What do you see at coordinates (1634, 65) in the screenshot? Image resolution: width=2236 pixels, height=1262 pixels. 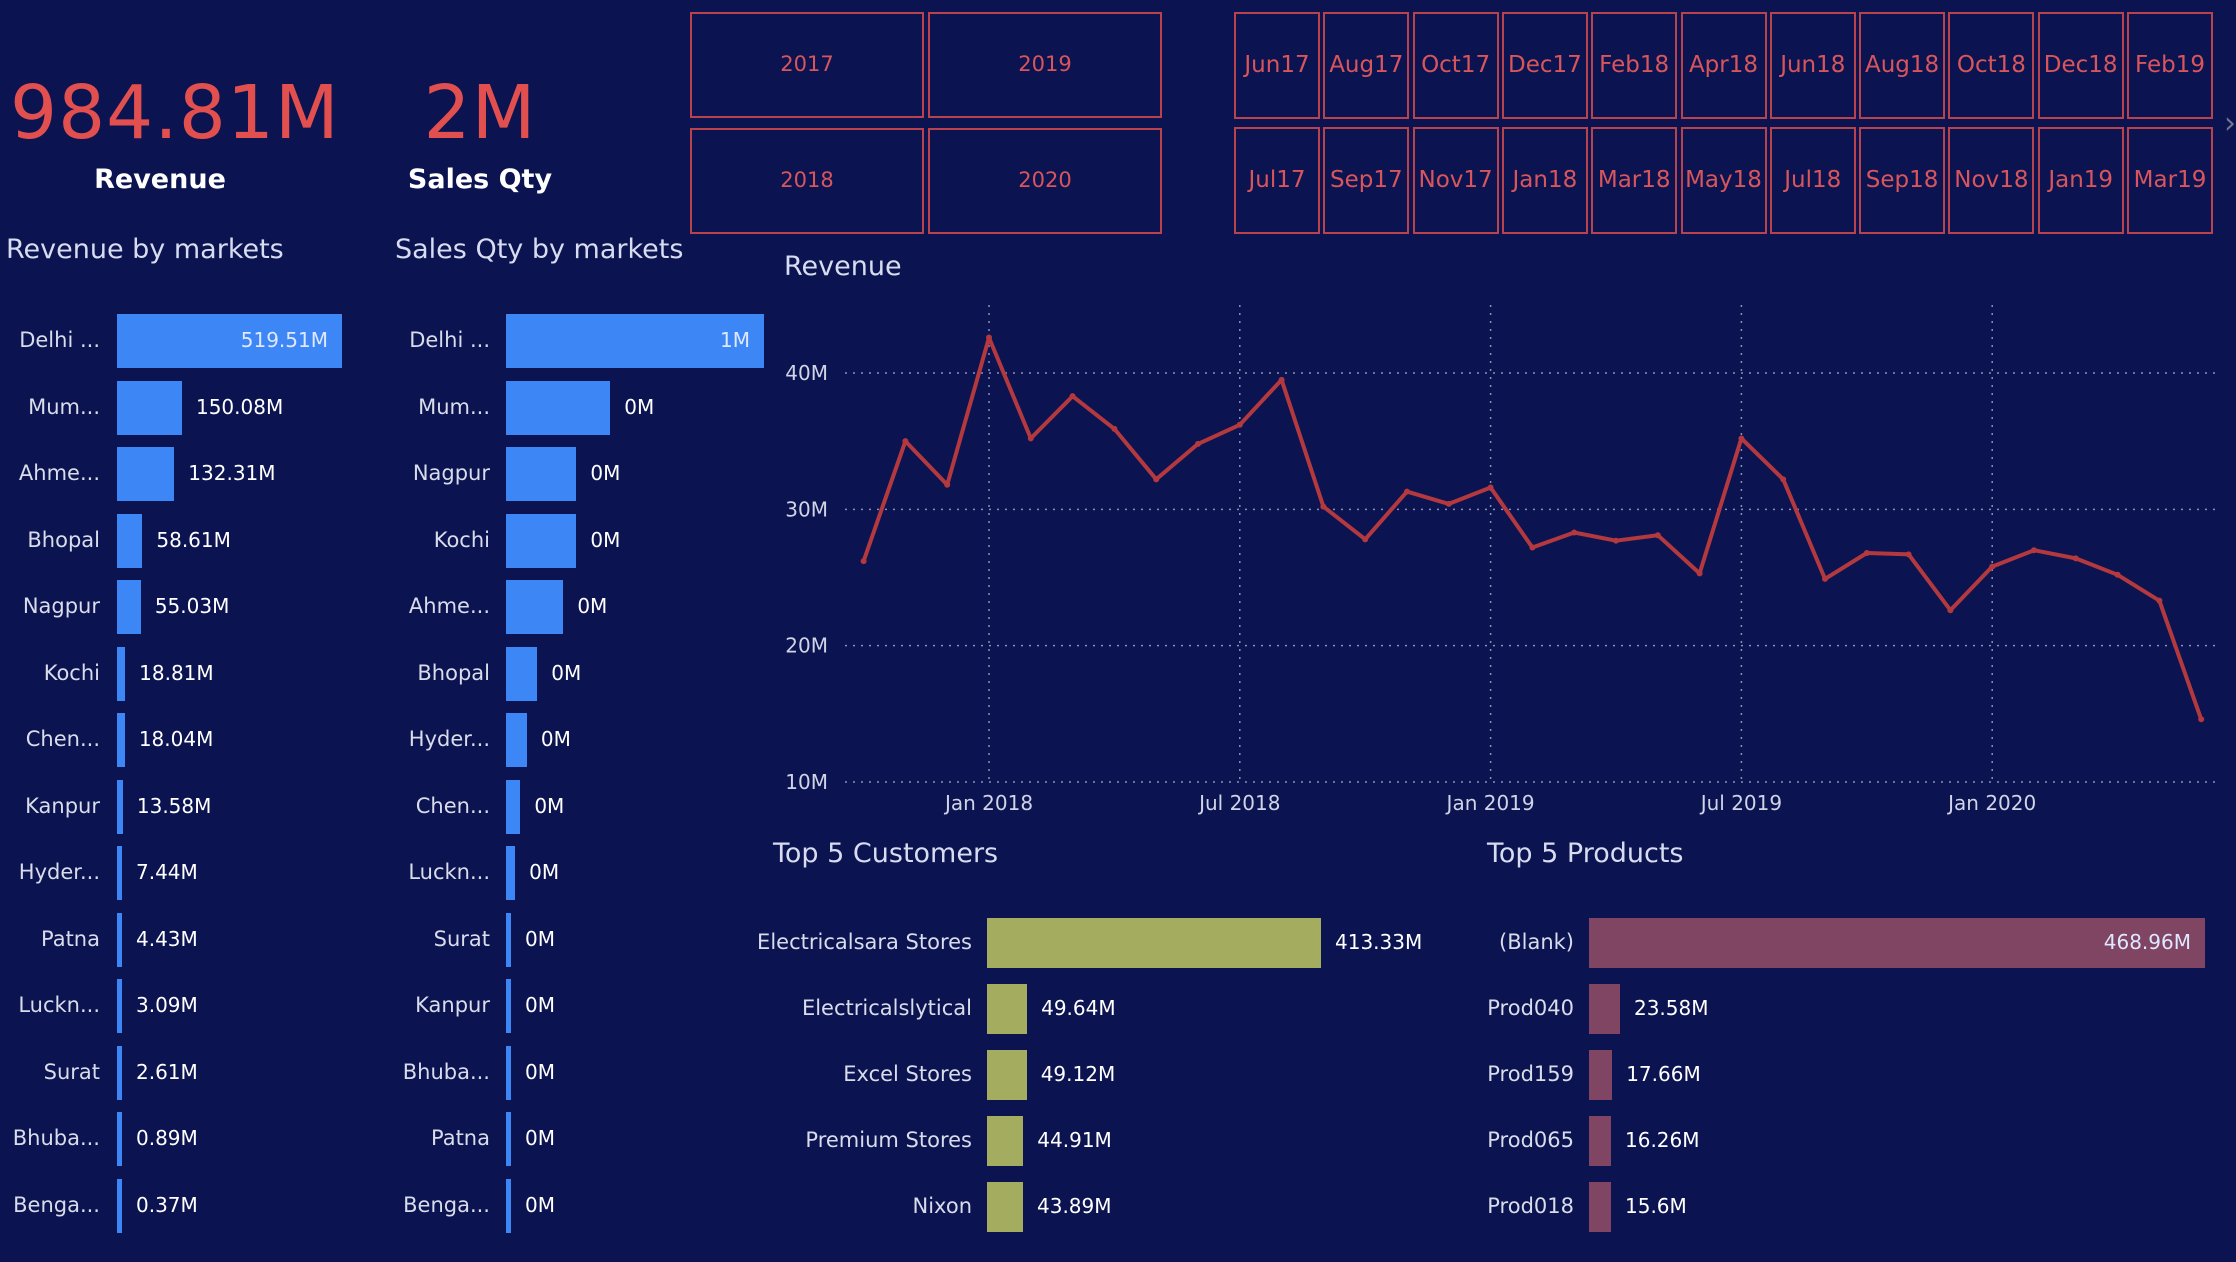 I see `month-slicer-item: Feb 18` at bounding box center [1634, 65].